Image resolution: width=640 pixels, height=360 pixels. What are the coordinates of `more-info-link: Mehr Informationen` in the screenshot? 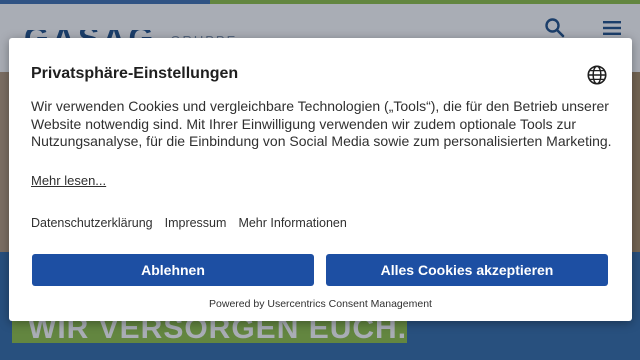 It's located at (292, 223).